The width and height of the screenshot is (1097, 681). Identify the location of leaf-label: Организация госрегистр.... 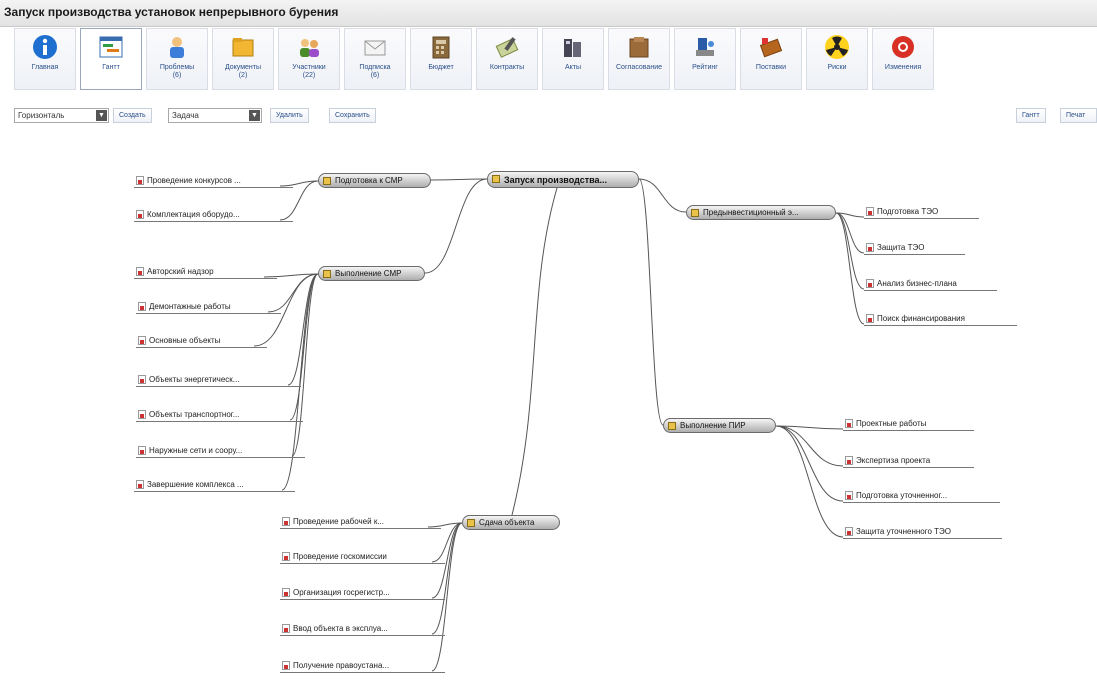
(341, 592).